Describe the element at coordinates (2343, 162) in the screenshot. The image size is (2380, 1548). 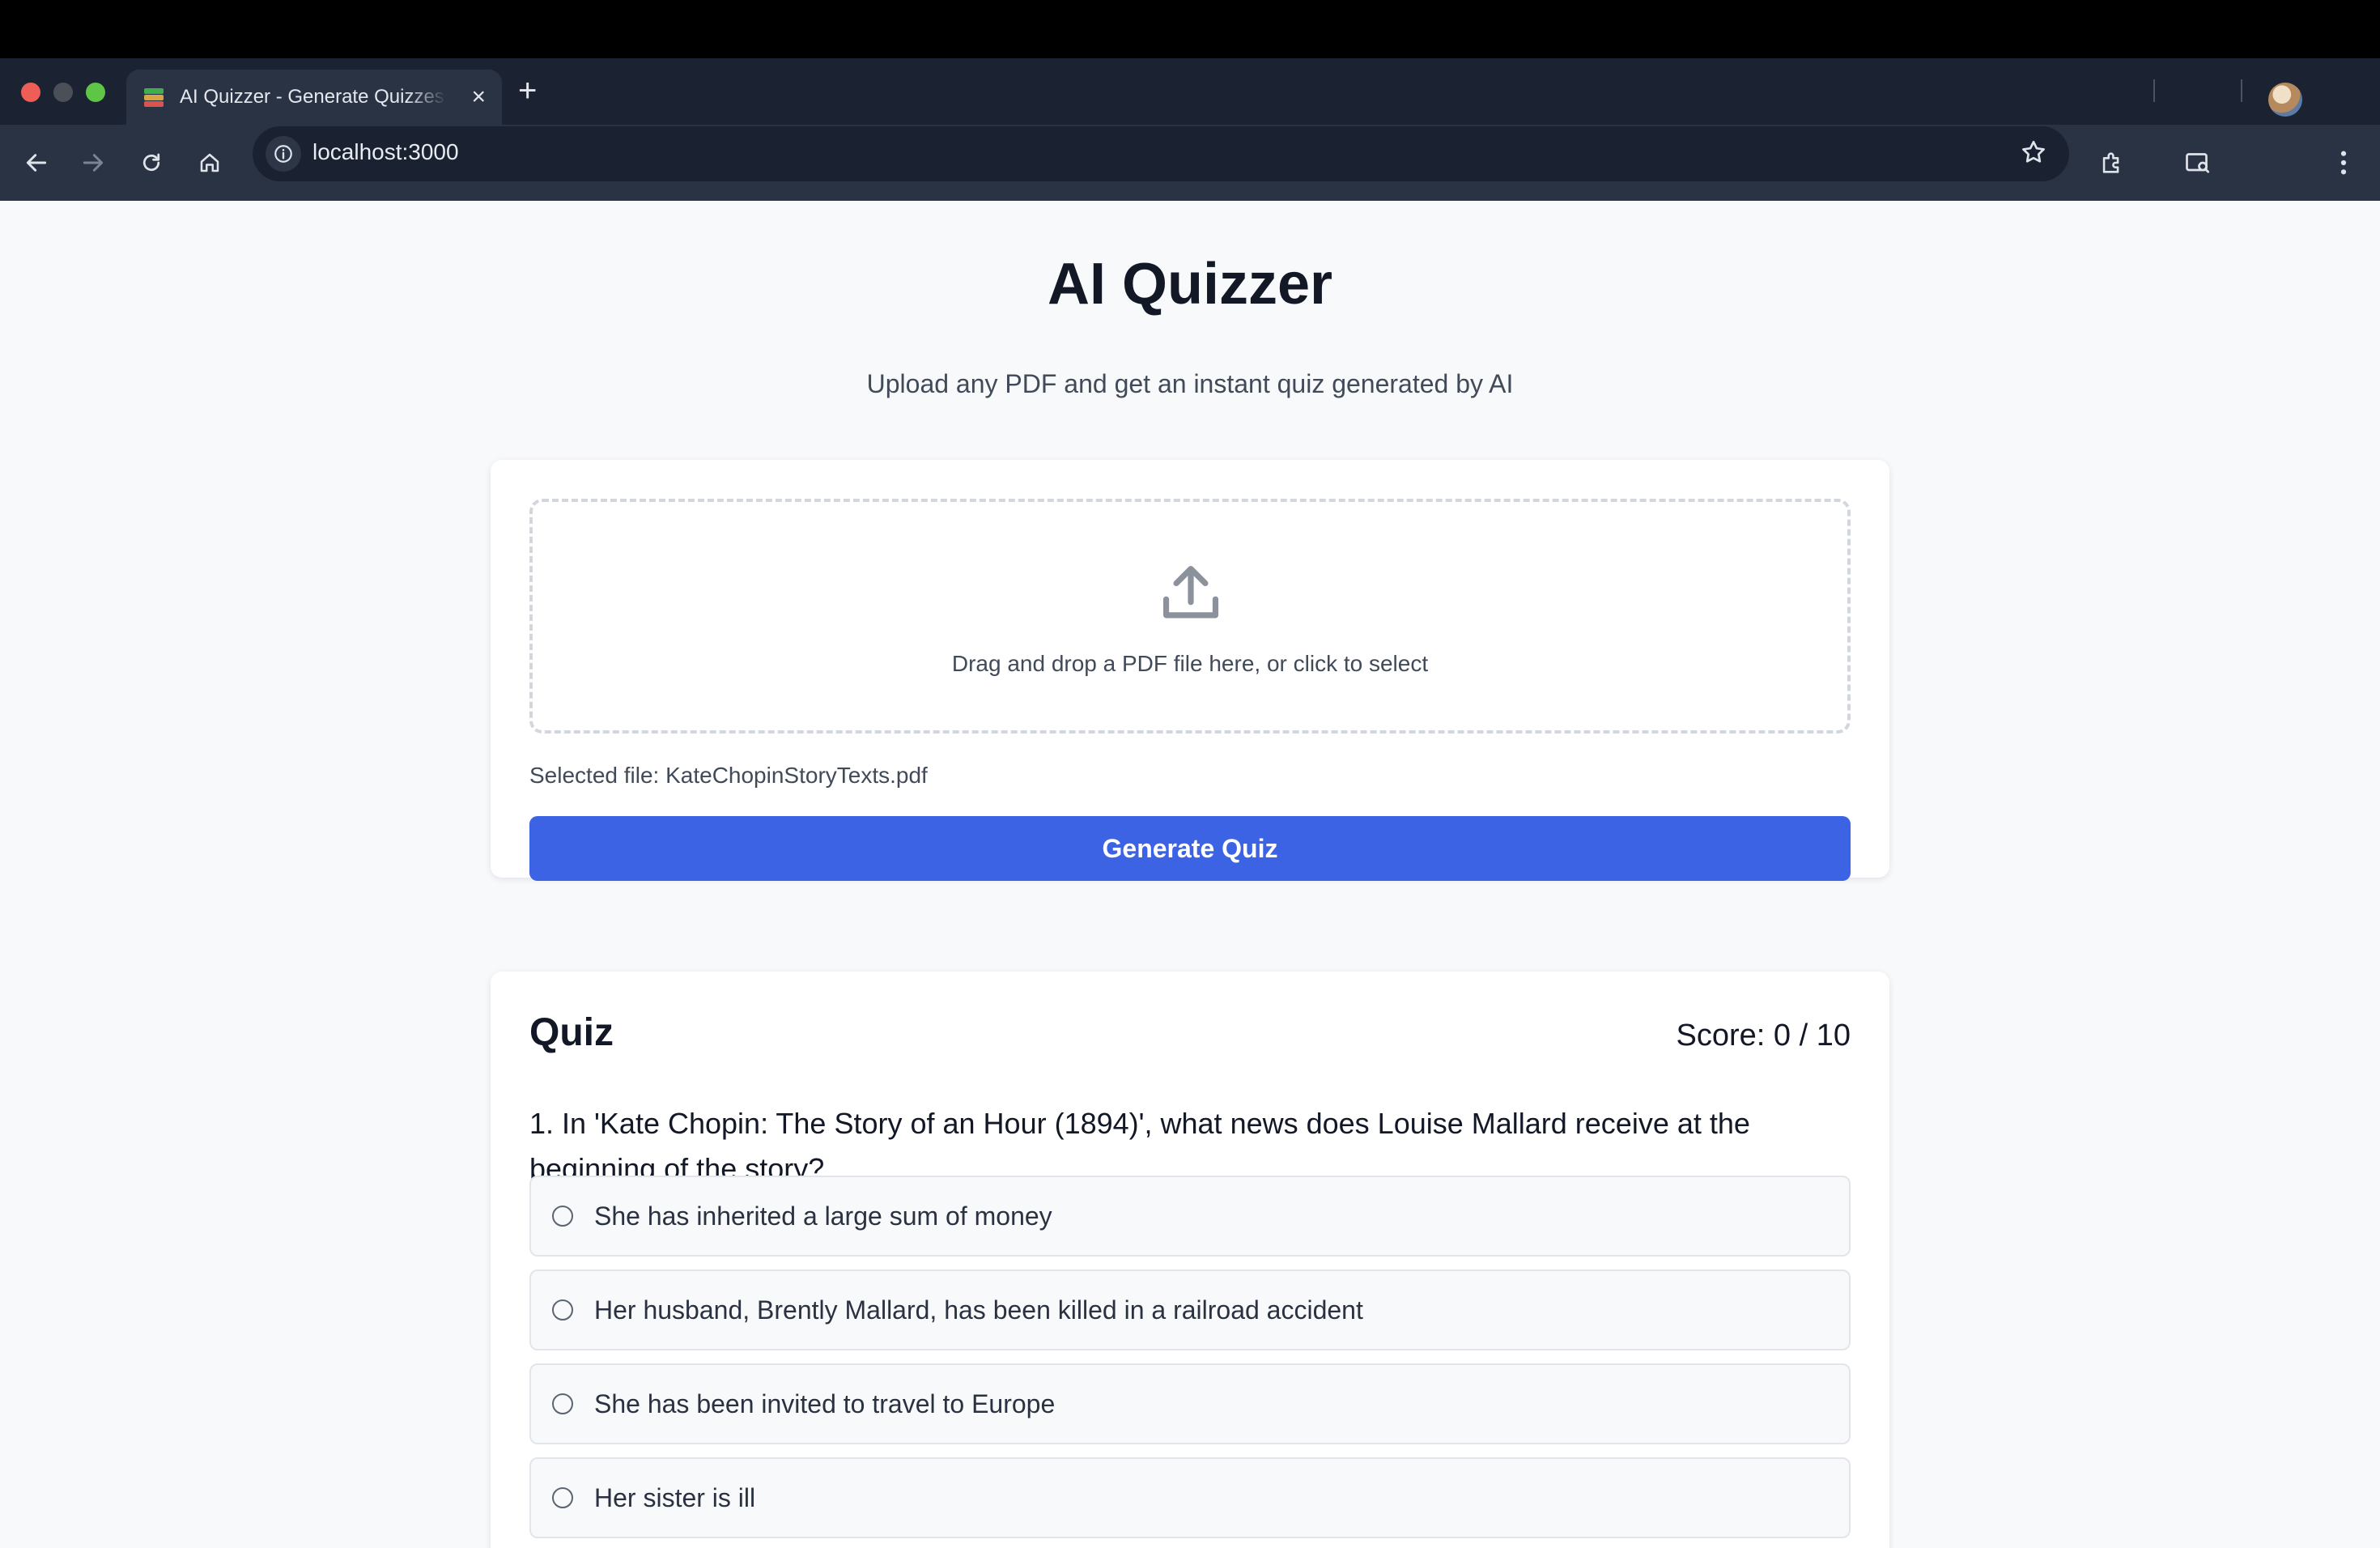
I see `more-menu-icon` at that location.